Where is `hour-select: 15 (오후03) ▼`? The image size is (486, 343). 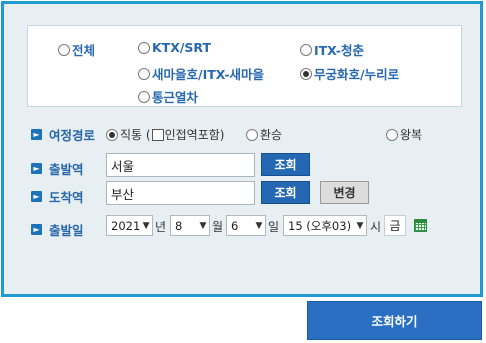
hour-select: 15 (오후03) ▼ is located at coordinates (325, 225).